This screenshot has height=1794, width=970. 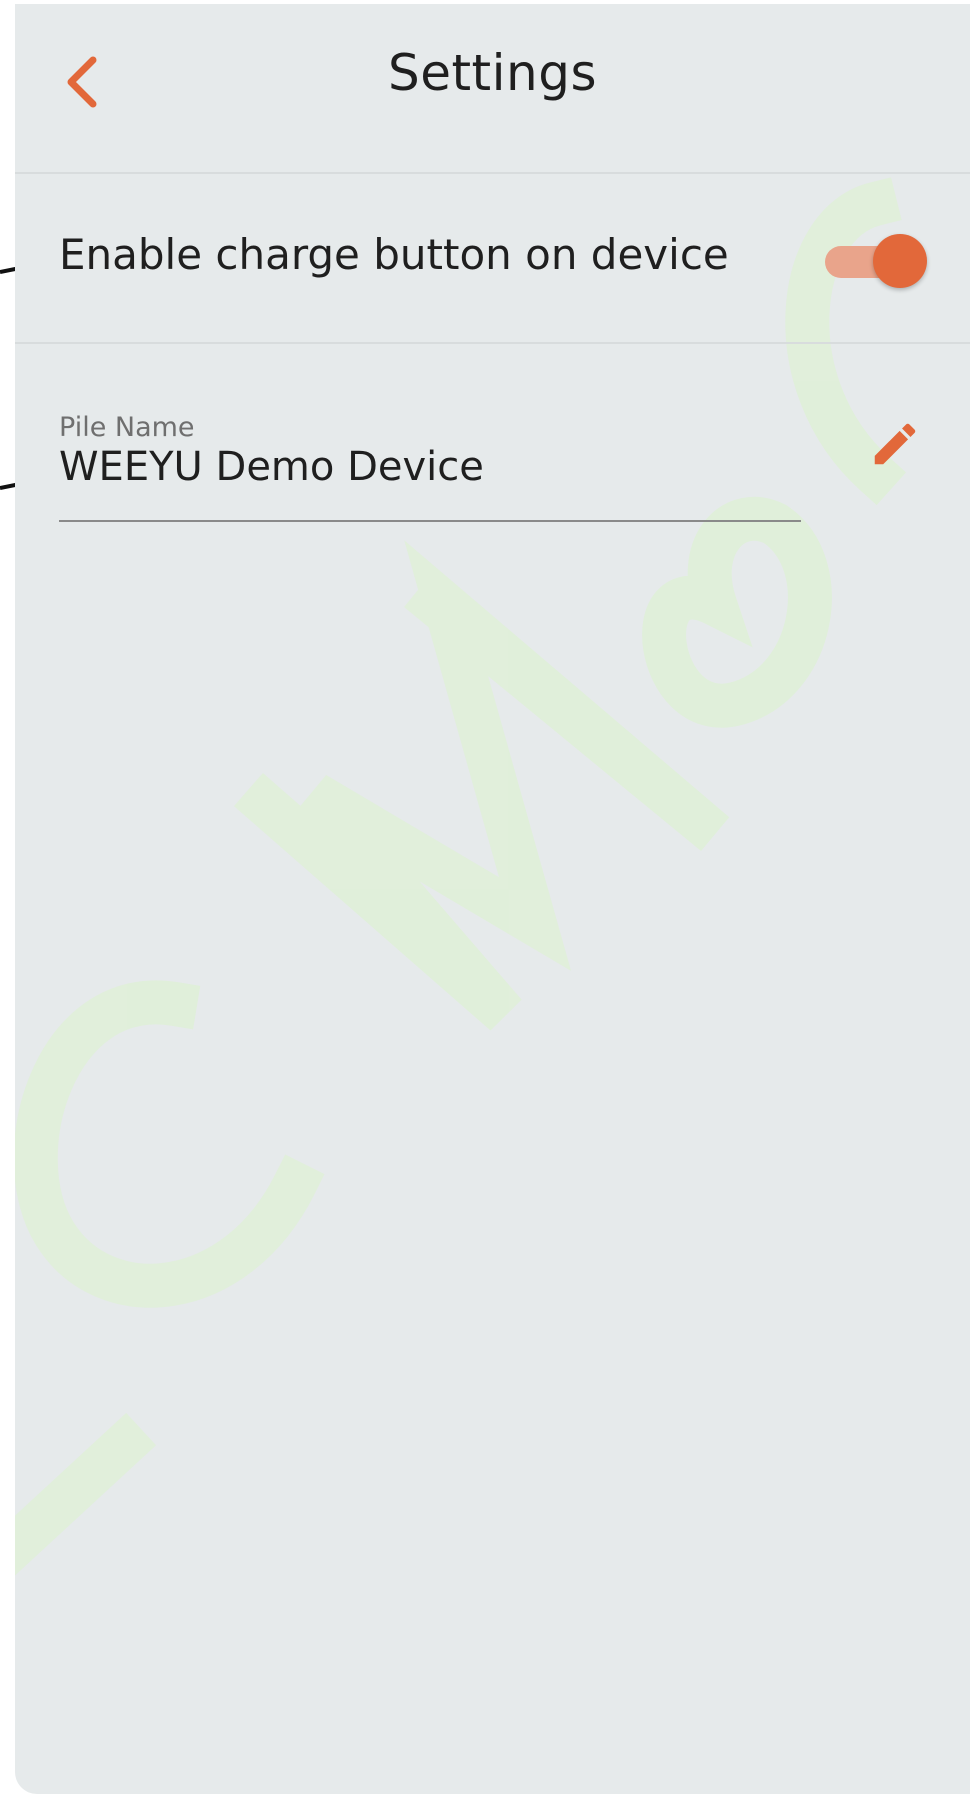 I want to click on charge-button-label: Enable charge button on device, so click(x=394, y=254).